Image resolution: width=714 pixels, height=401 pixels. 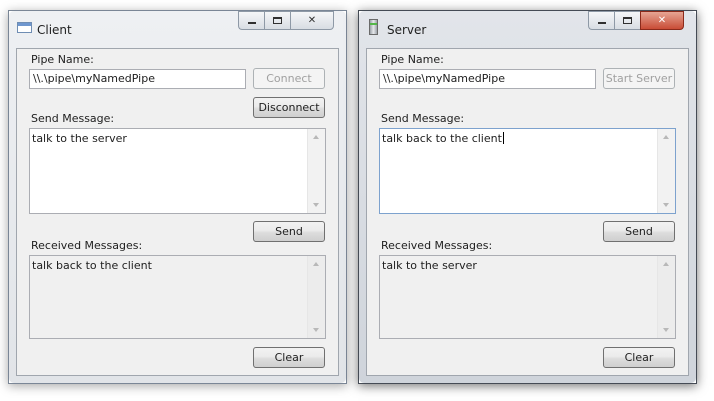 I want to click on server-send-message-text: talk back to the client, so click(x=518, y=138).